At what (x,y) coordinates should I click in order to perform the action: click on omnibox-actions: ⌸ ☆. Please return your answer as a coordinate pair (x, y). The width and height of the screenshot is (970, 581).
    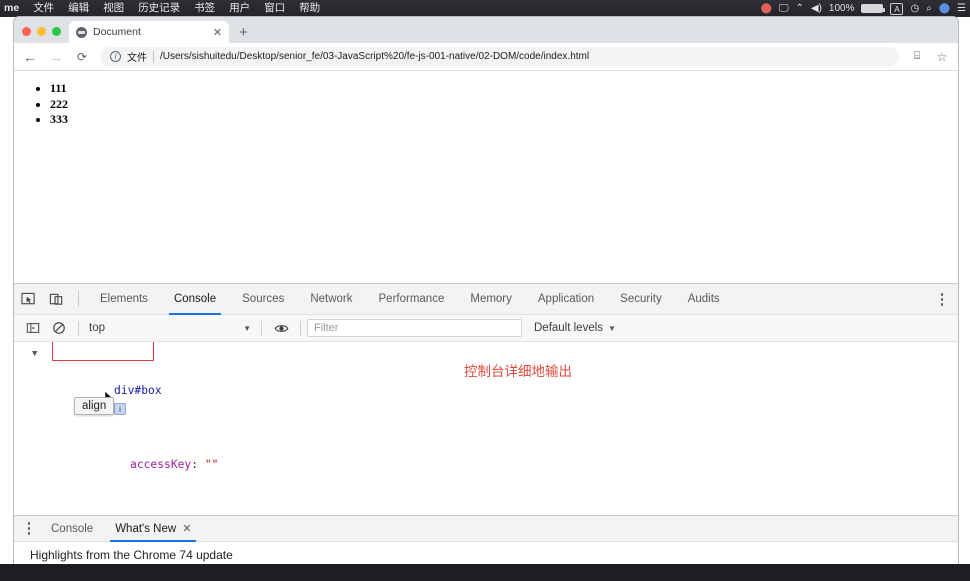
    Looking at the image, I should click on (929, 57).